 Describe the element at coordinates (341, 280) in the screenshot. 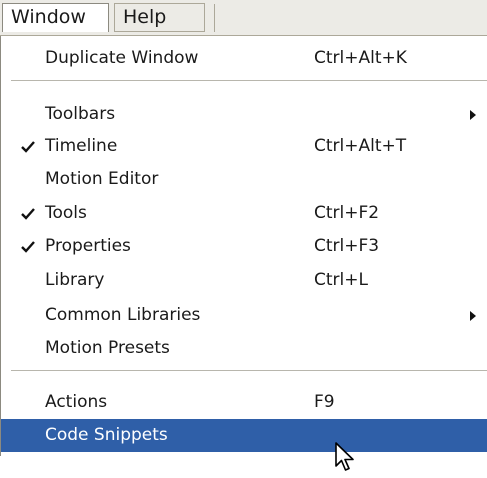

I see `menu-item-shortcut: Ctrl+L` at that location.